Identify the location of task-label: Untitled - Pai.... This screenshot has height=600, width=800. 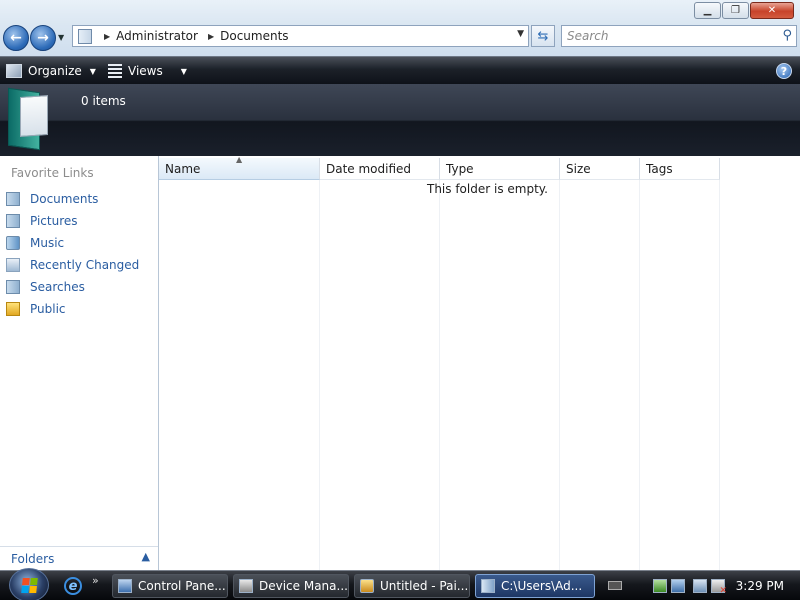
(424, 586).